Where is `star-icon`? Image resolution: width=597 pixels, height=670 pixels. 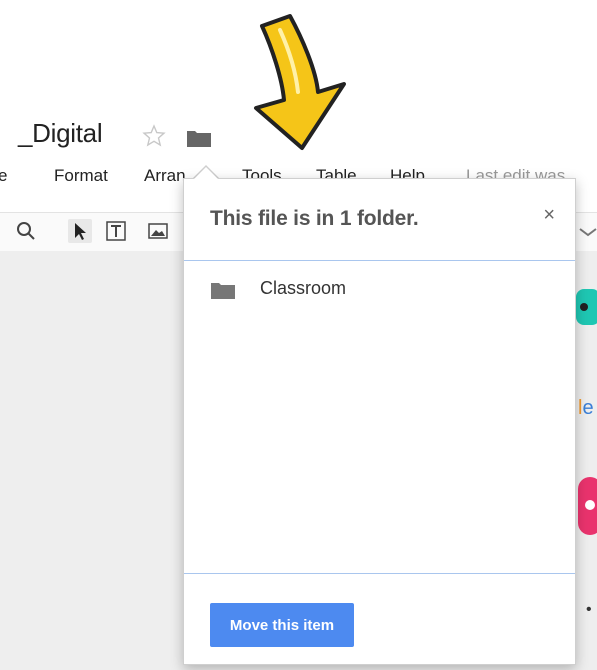 star-icon is located at coordinates (154, 136).